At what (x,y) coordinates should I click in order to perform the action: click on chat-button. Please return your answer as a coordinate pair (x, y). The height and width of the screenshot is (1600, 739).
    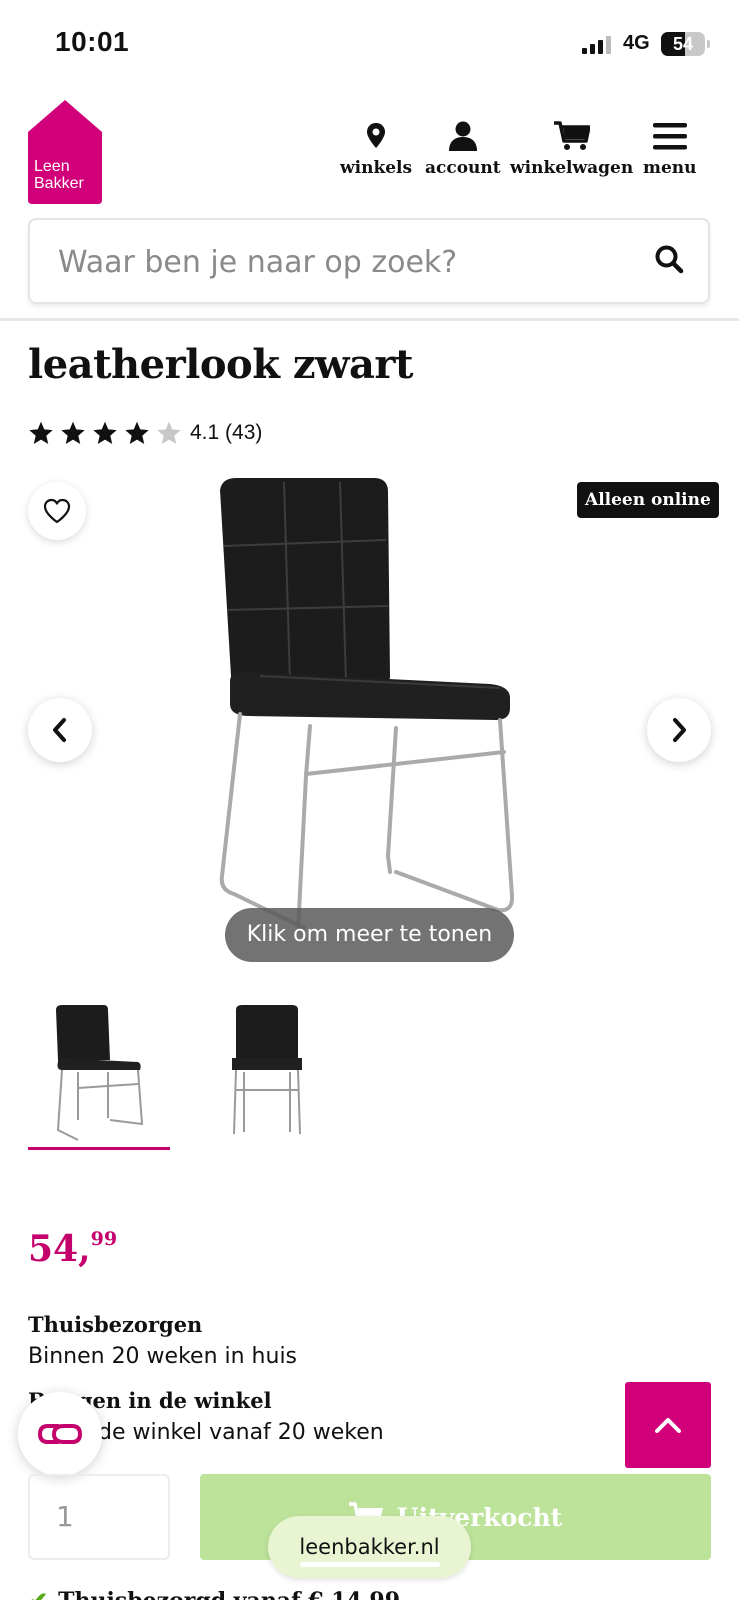
    Looking at the image, I should click on (60, 1434).